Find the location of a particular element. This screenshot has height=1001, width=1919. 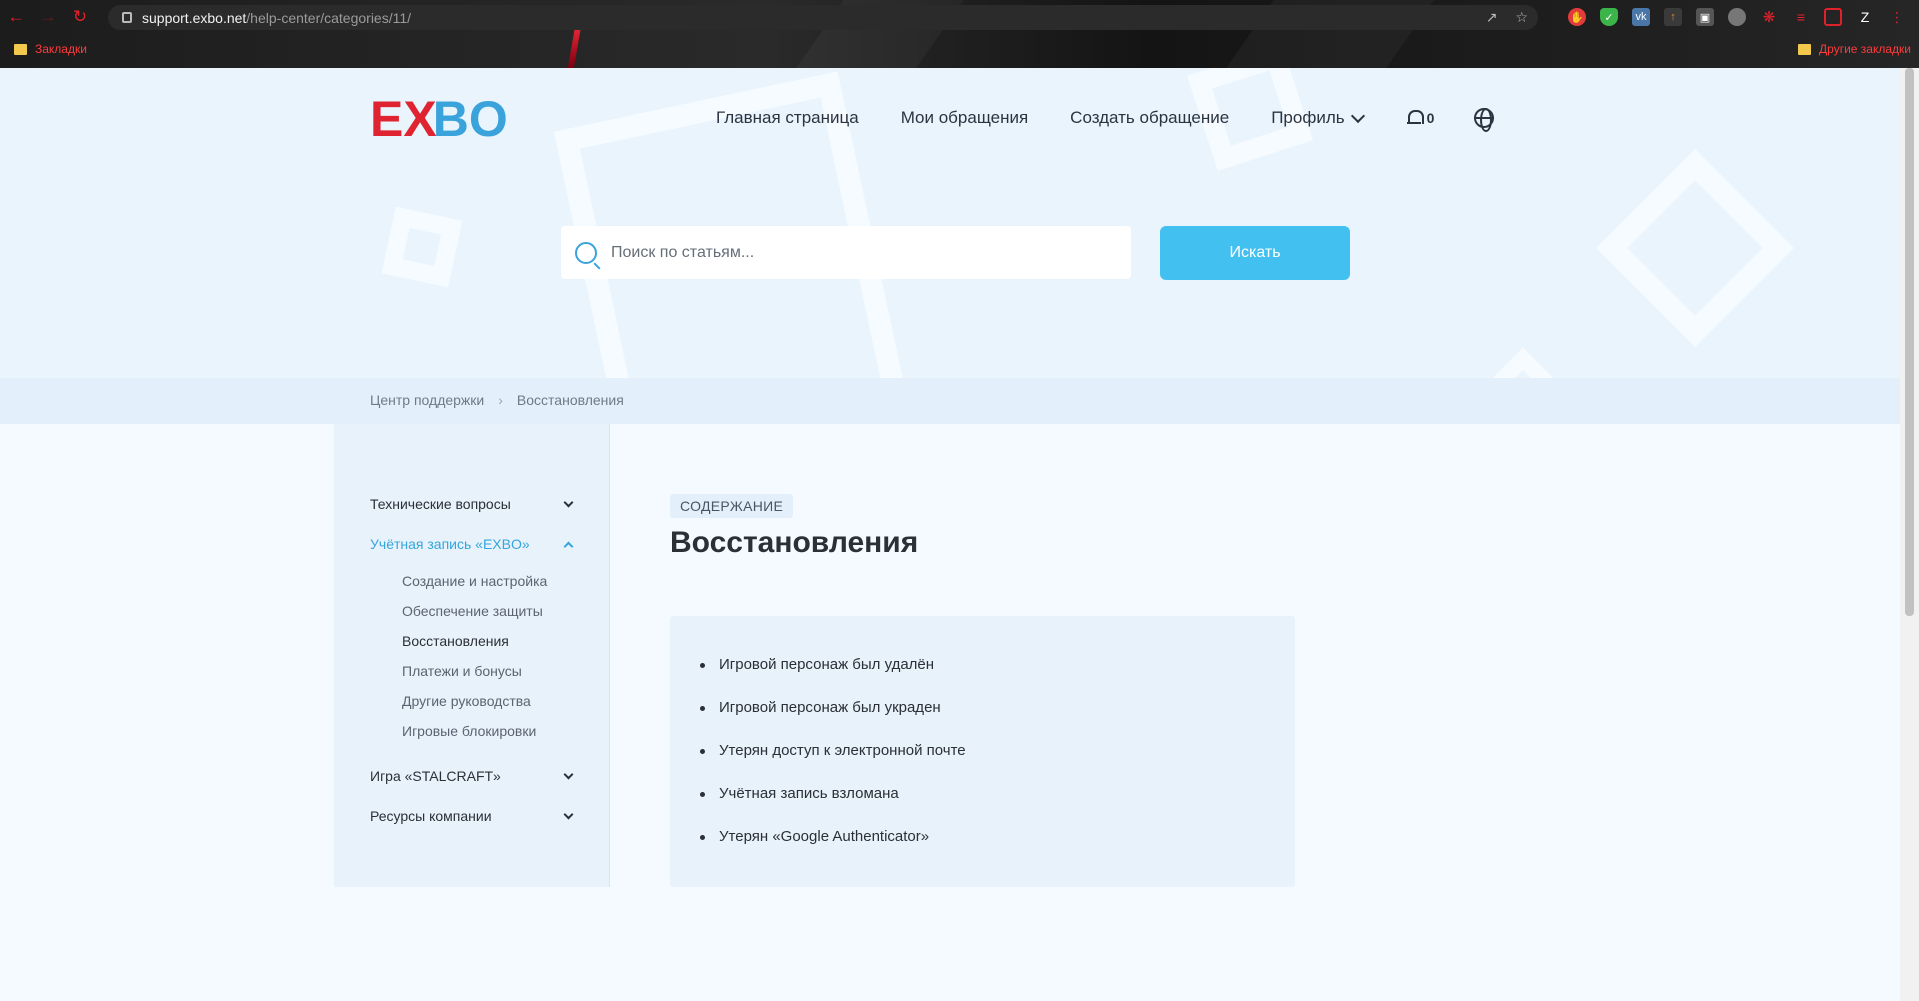

list-item: Утерян «Google Authenticator» is located at coordinates (833, 849).